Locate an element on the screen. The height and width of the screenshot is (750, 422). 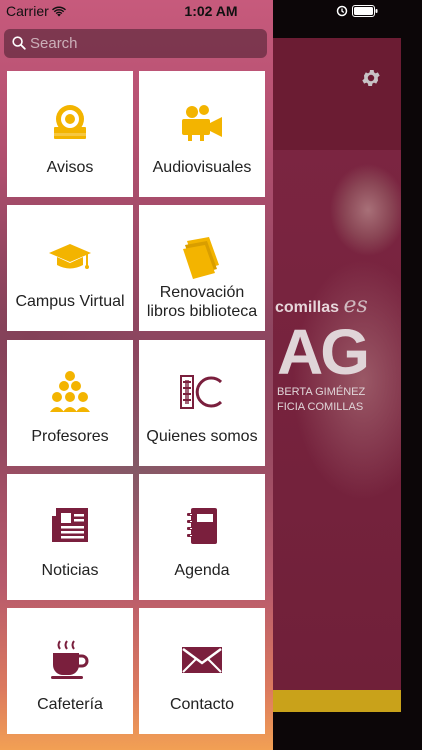
menu-tile-avisos: Avisos is located at coordinates (70, 134).